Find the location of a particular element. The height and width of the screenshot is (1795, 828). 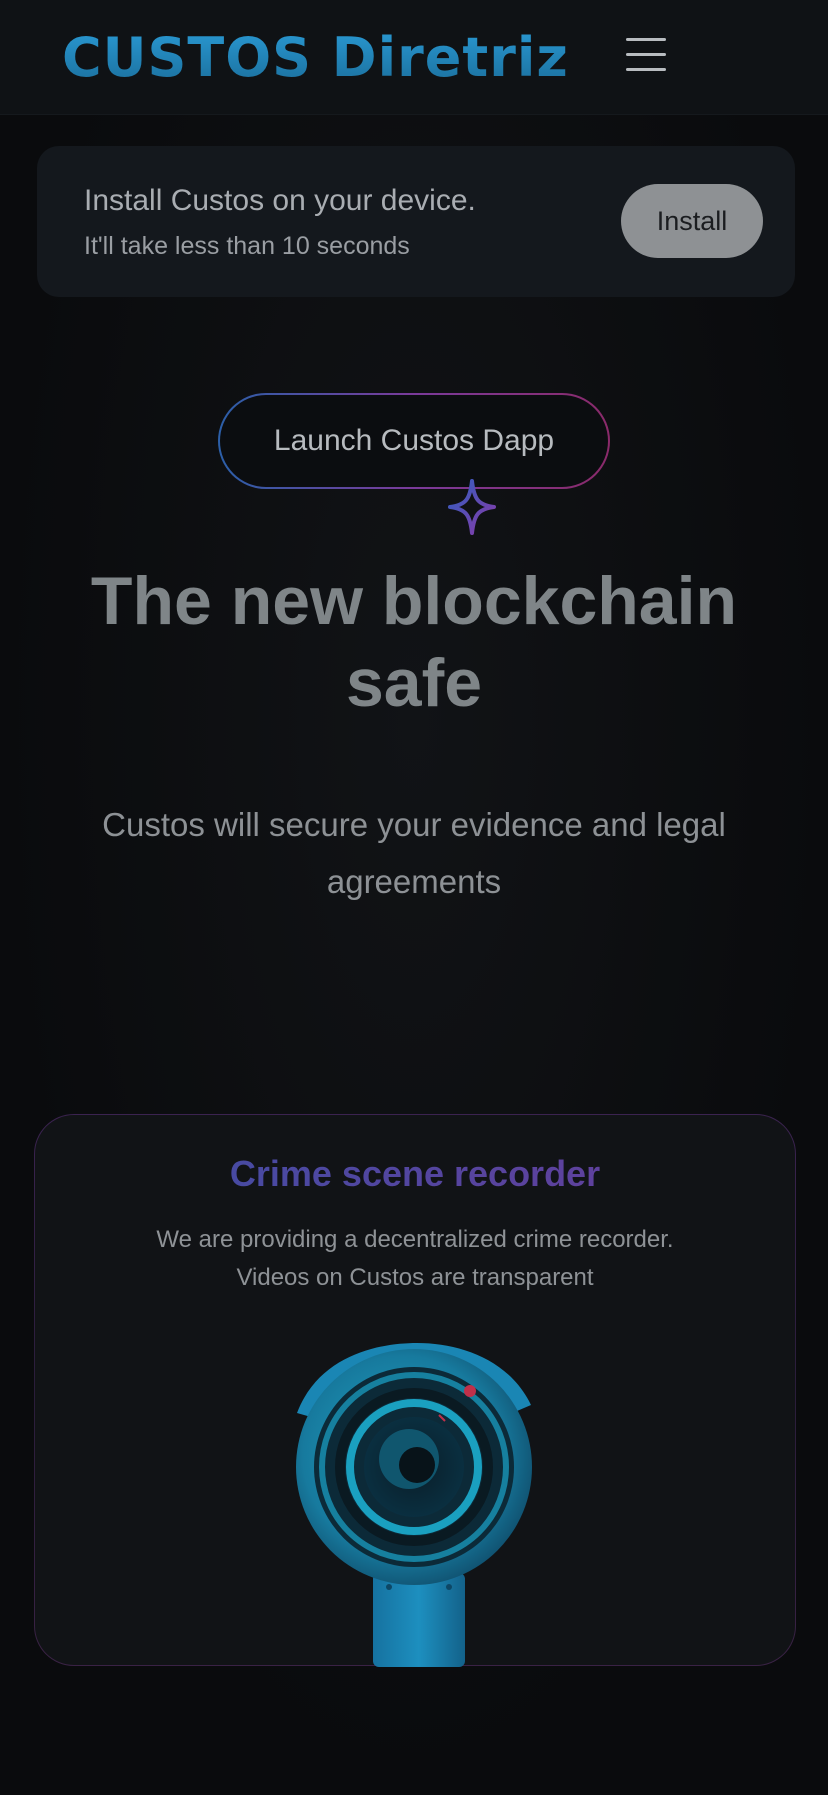

hamburger-menu-icon is located at coordinates (647, 56).